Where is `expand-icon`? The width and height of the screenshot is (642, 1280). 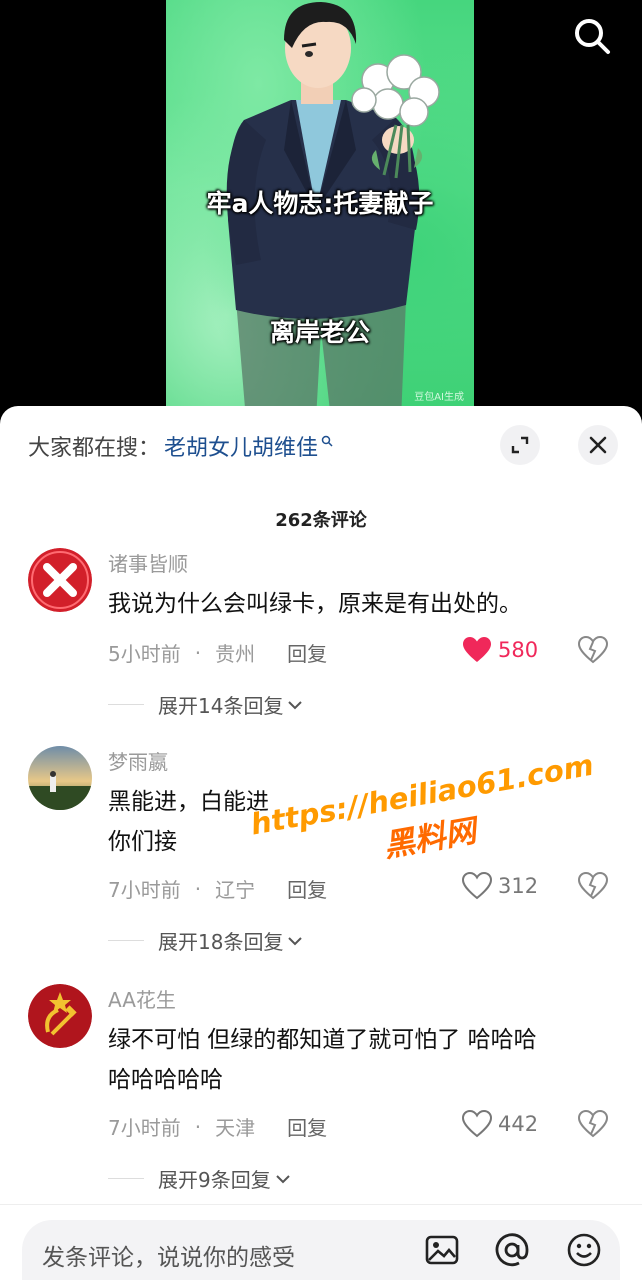 expand-icon is located at coordinates (520, 445).